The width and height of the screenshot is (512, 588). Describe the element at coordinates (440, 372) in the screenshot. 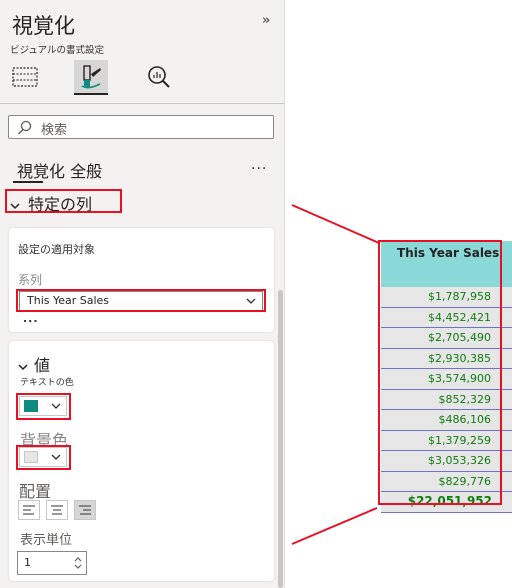

I see `highlight-box` at that location.